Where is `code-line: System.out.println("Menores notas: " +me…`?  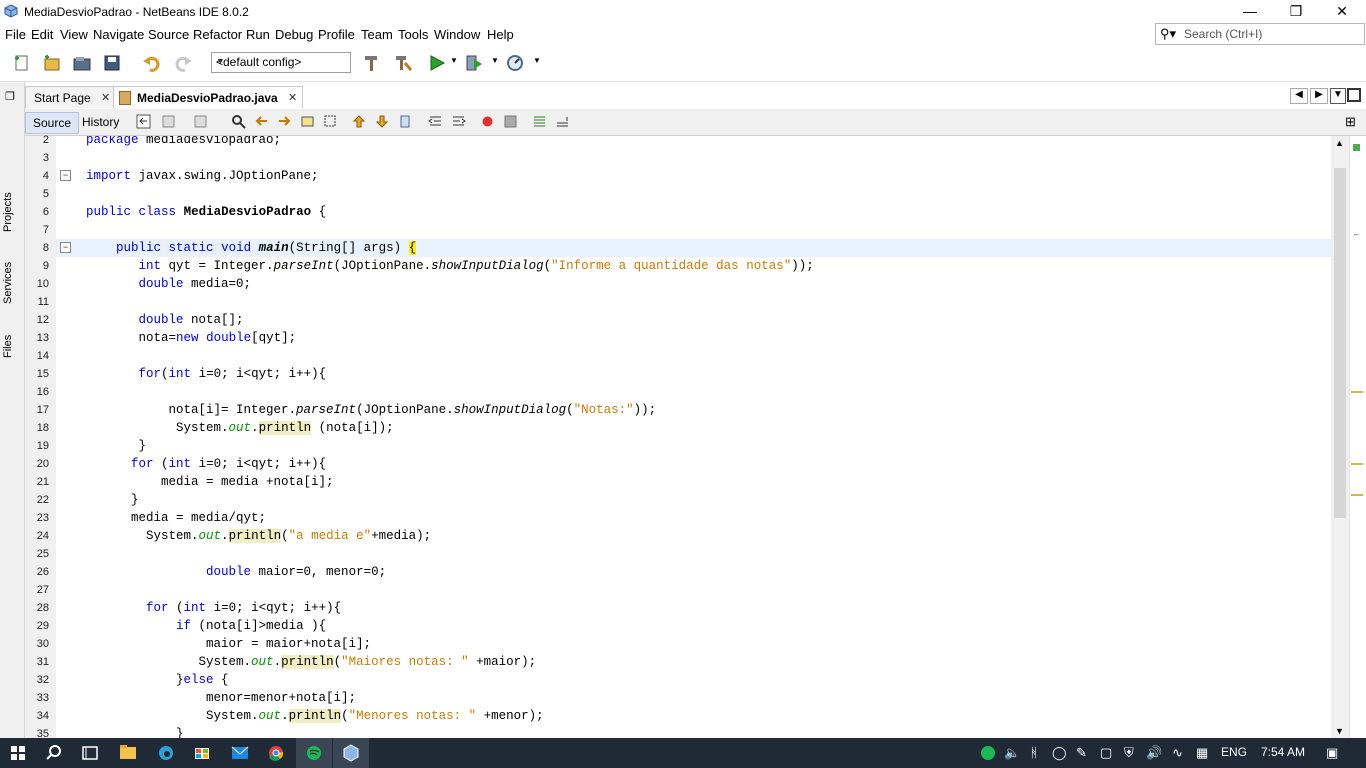 code-line: System.out.println("Menores notas: " +me… is located at coordinates (693, 716).